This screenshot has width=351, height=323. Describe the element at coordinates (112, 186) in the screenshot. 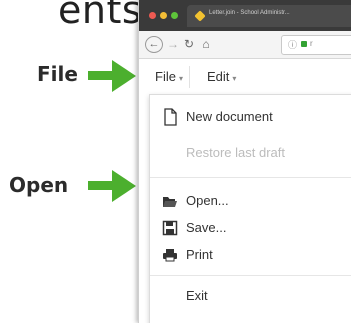

I see `callout-open-arrow` at that location.